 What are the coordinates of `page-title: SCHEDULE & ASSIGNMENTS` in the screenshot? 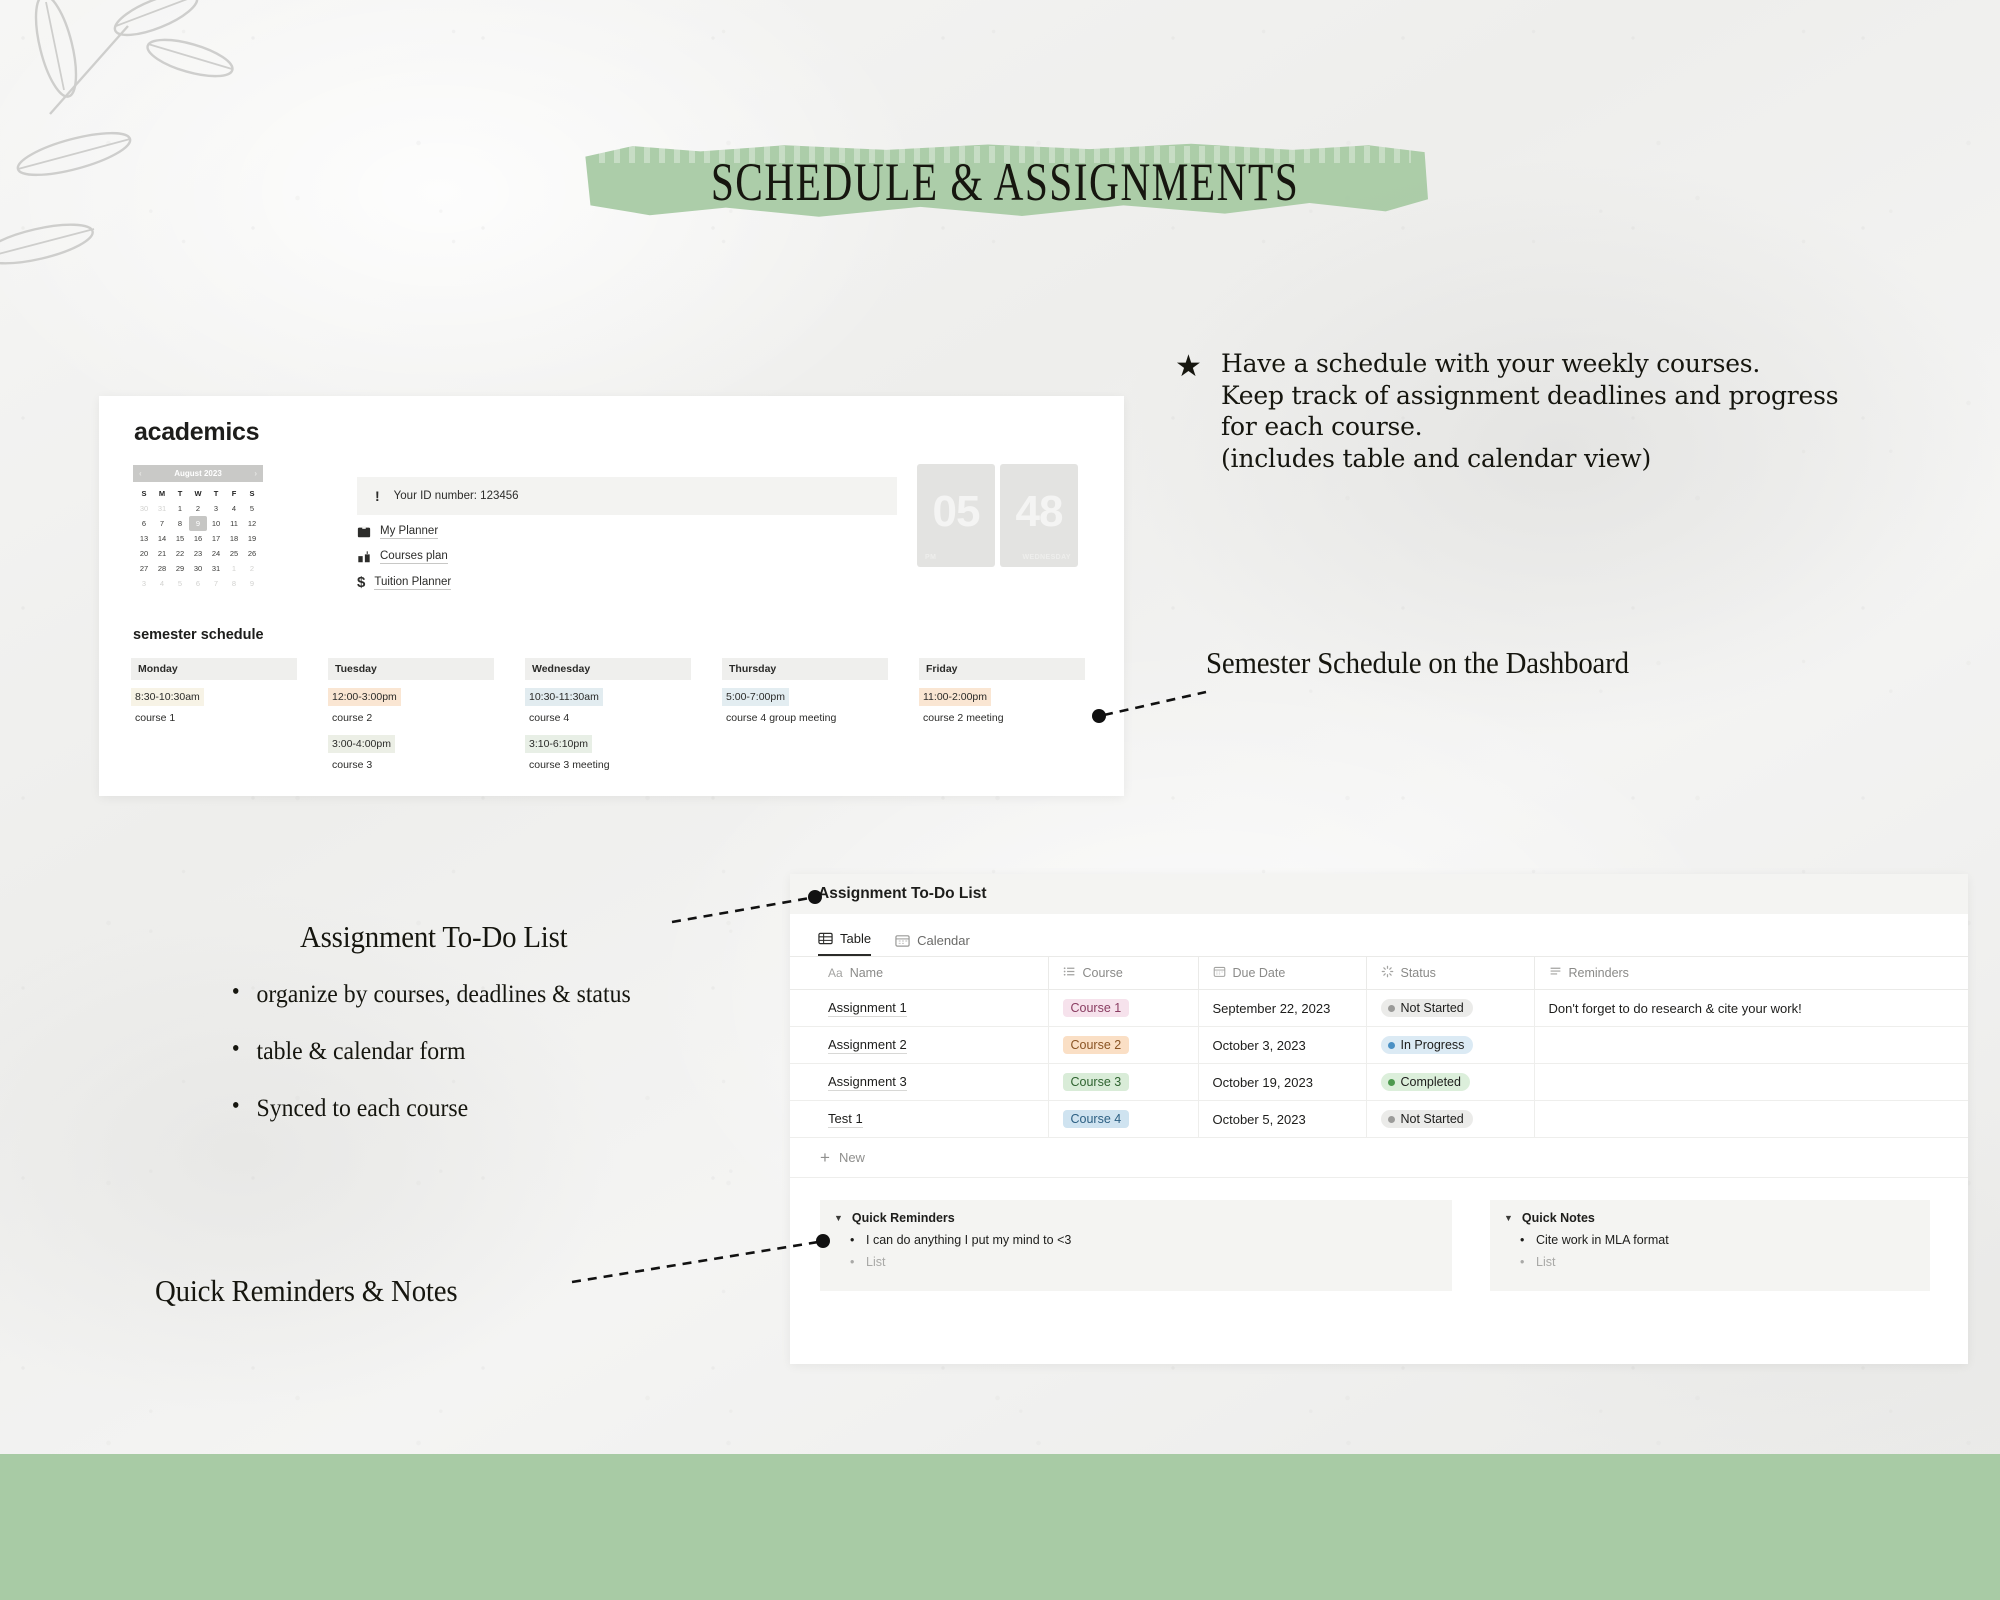 It's located at (1005, 181).